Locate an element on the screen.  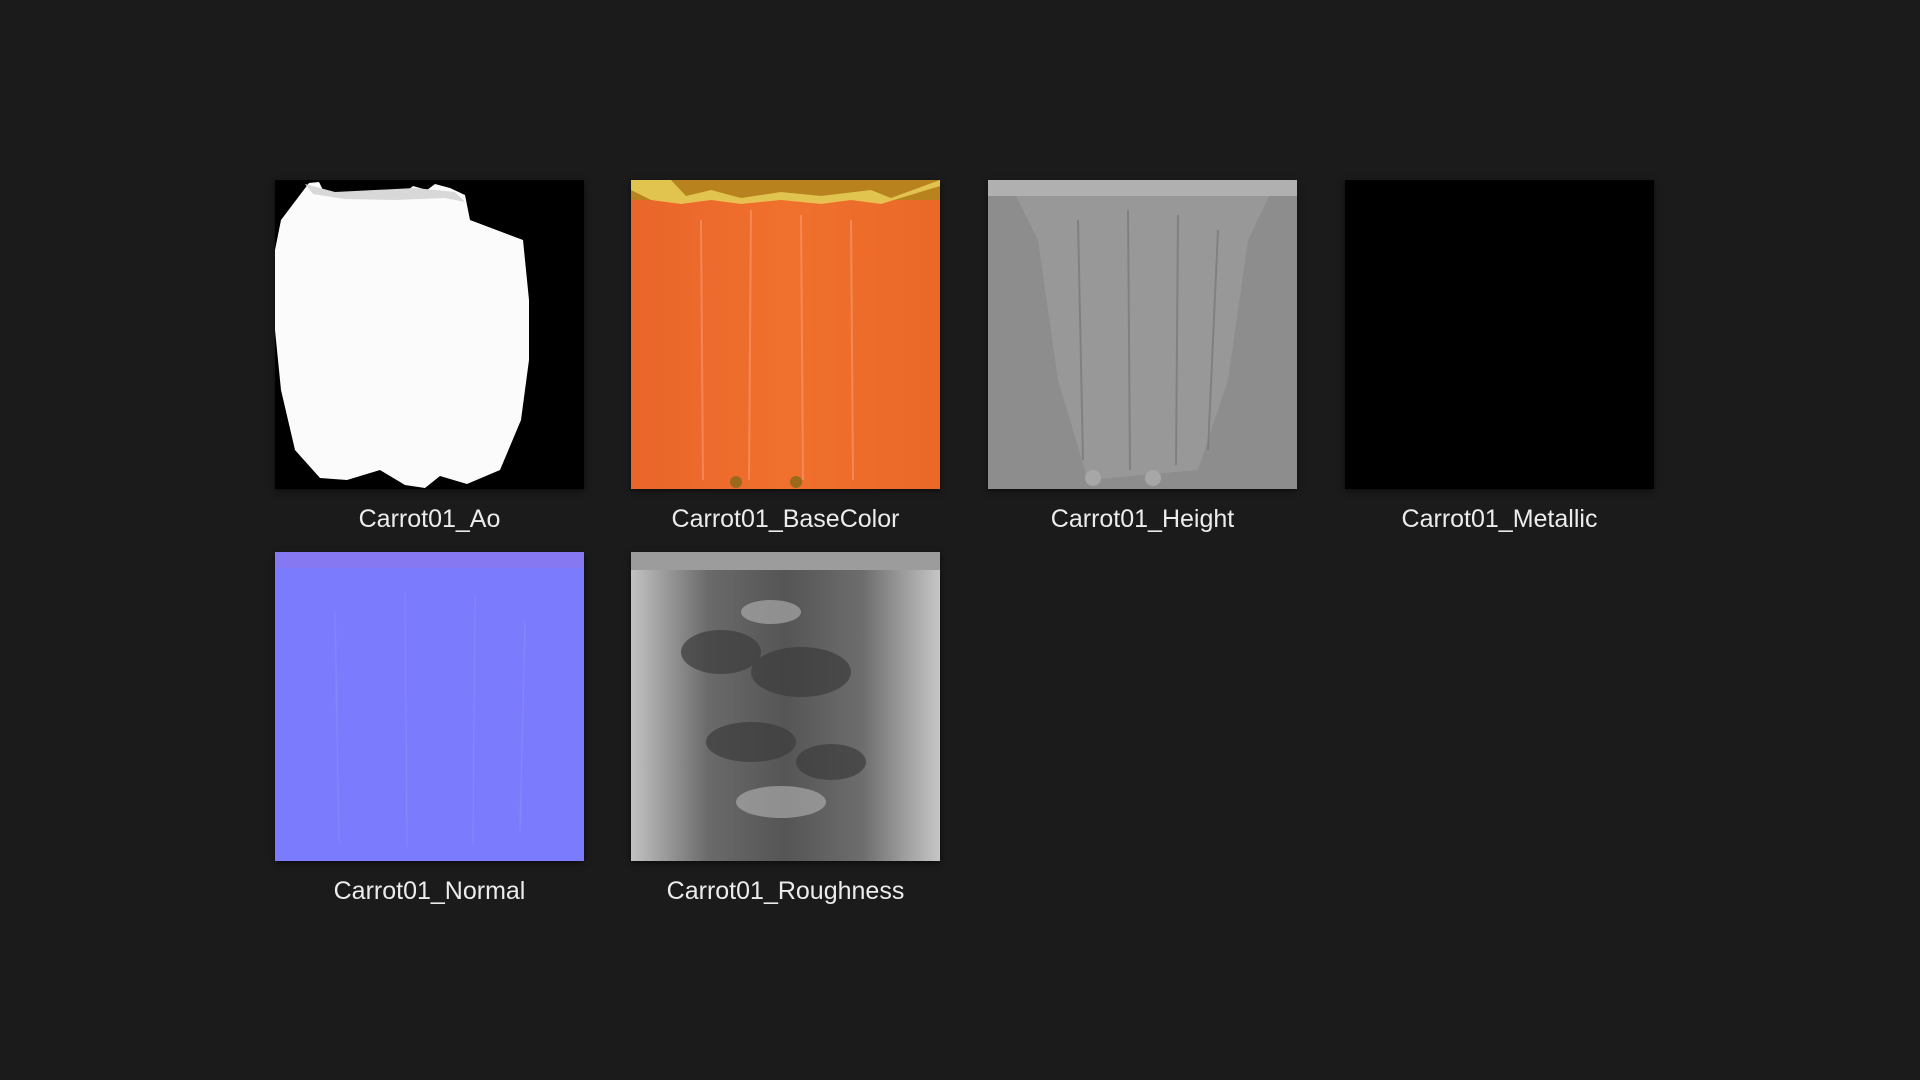
thumbnail-metallic is located at coordinates (1499, 334).